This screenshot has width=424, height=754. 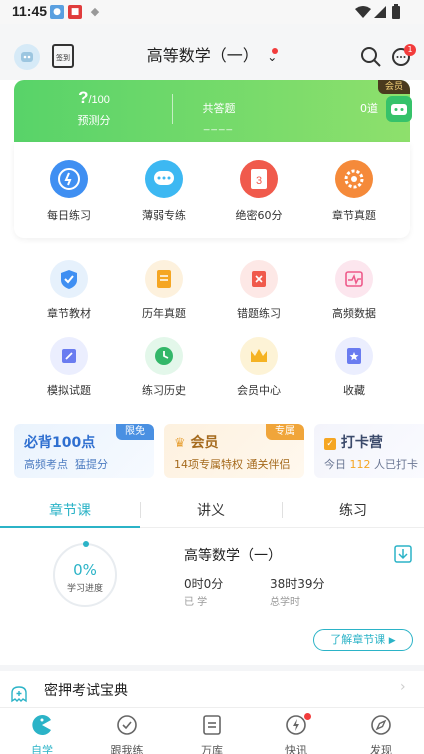 I want to click on calendar-3-icon: 3, so click(x=259, y=179).